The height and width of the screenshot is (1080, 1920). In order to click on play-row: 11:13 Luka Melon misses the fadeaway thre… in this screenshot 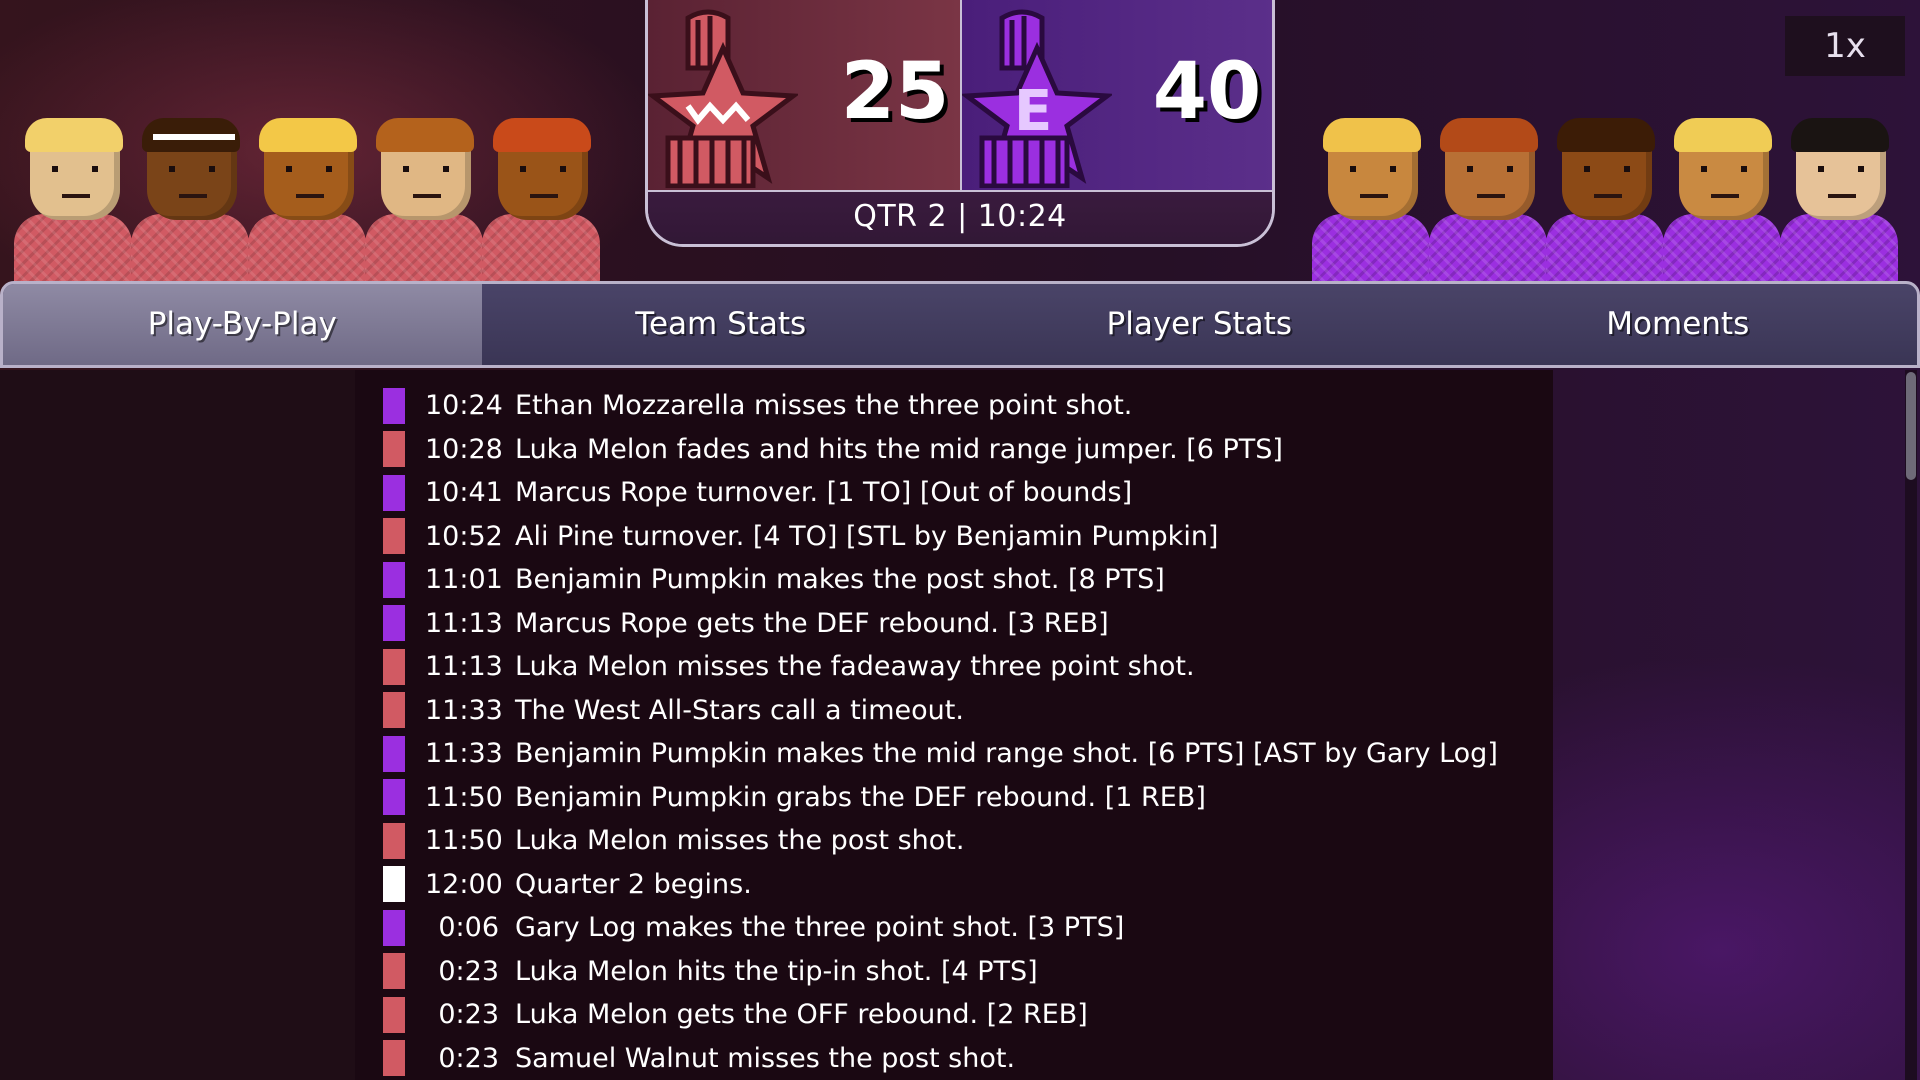, I will do `click(789, 666)`.